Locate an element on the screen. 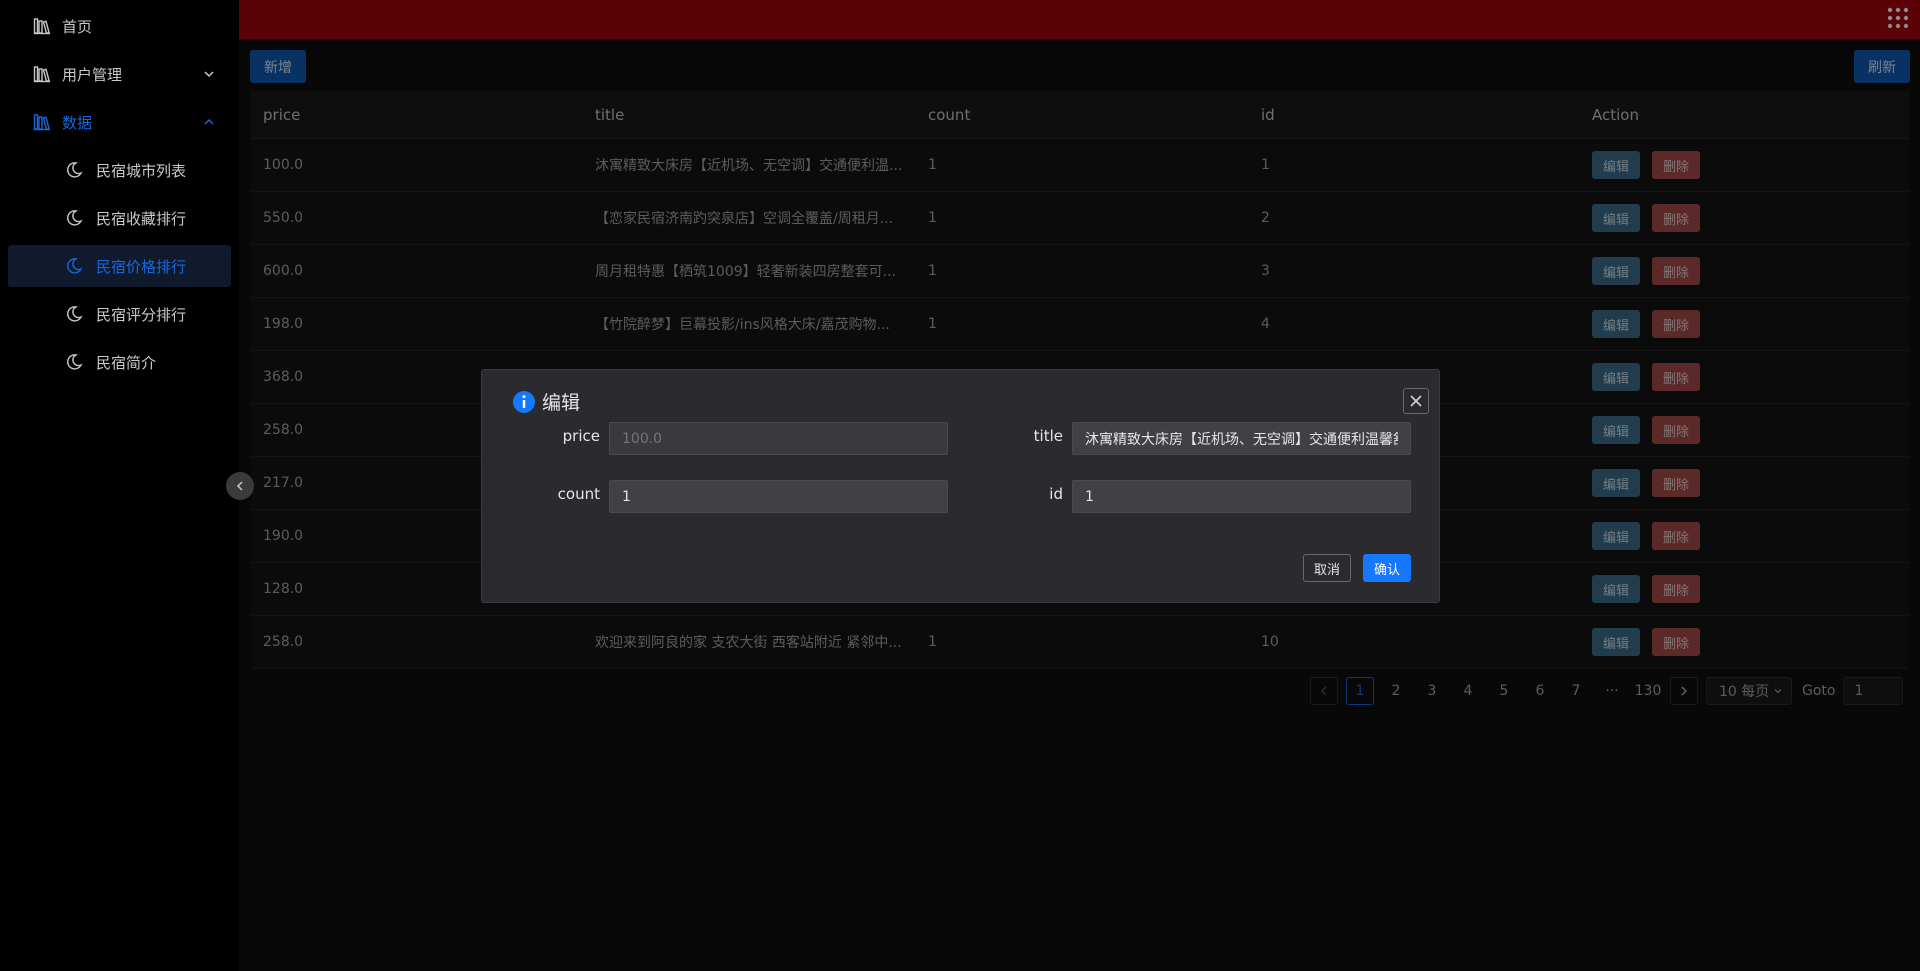  sidebar-subitem-city-list: 民宿城市列表 is located at coordinates (119, 170).